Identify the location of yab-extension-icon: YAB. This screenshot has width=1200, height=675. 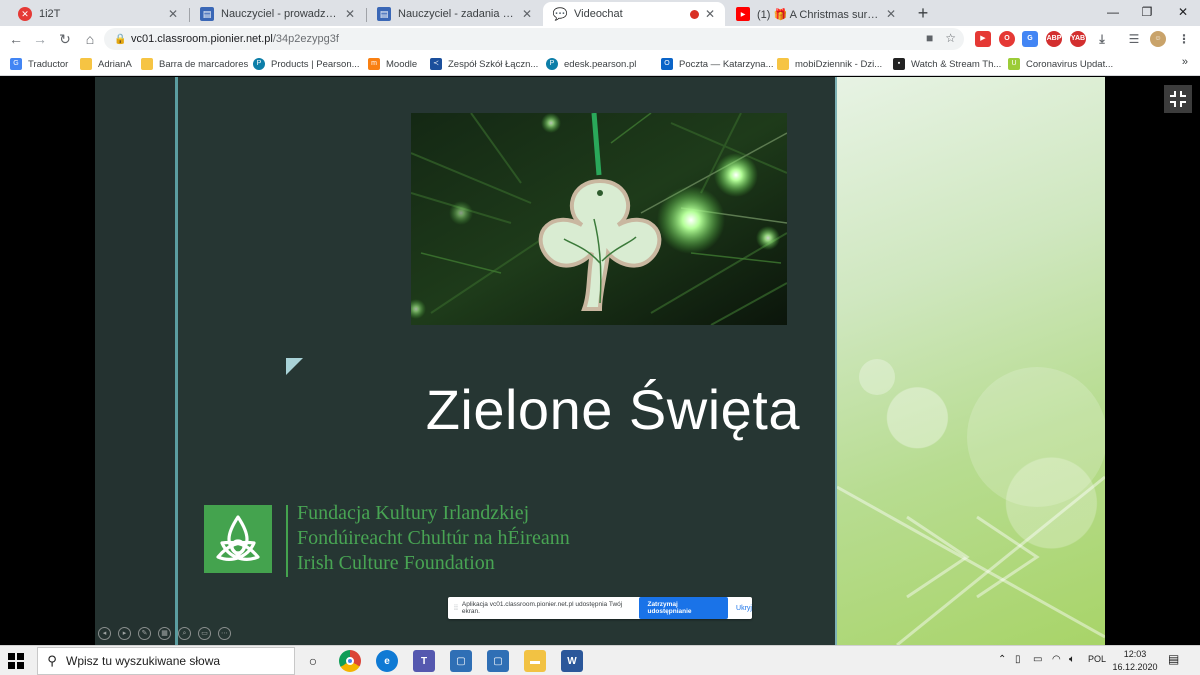
(1078, 39).